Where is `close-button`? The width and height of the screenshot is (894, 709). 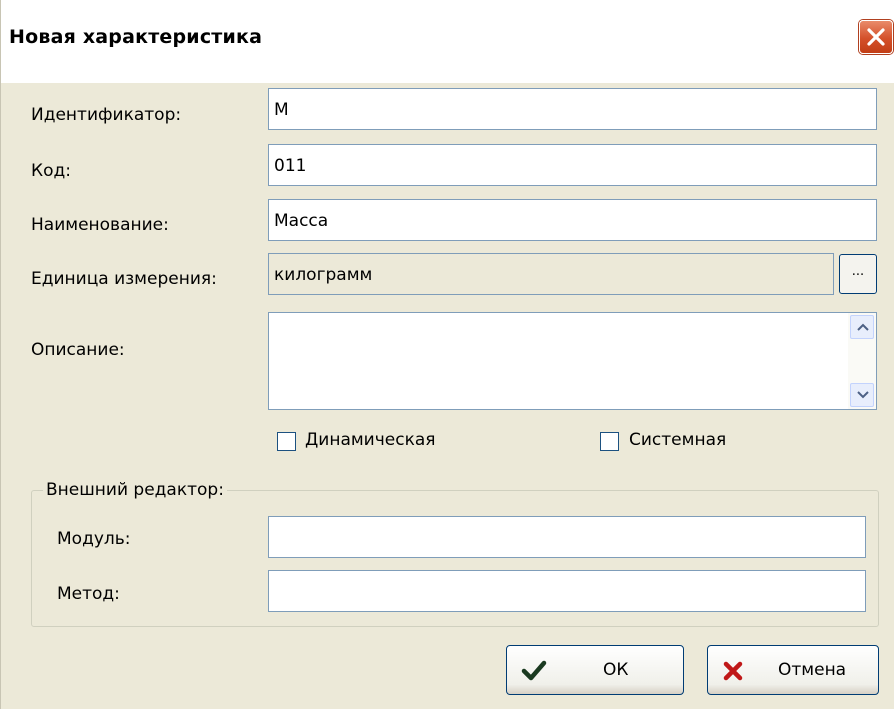 close-button is located at coordinates (876, 37).